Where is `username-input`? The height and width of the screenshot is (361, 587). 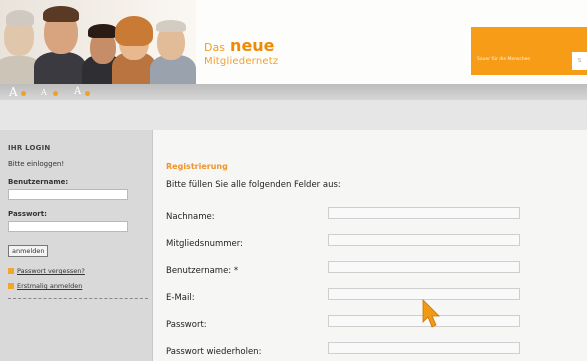 username-input is located at coordinates (68, 194).